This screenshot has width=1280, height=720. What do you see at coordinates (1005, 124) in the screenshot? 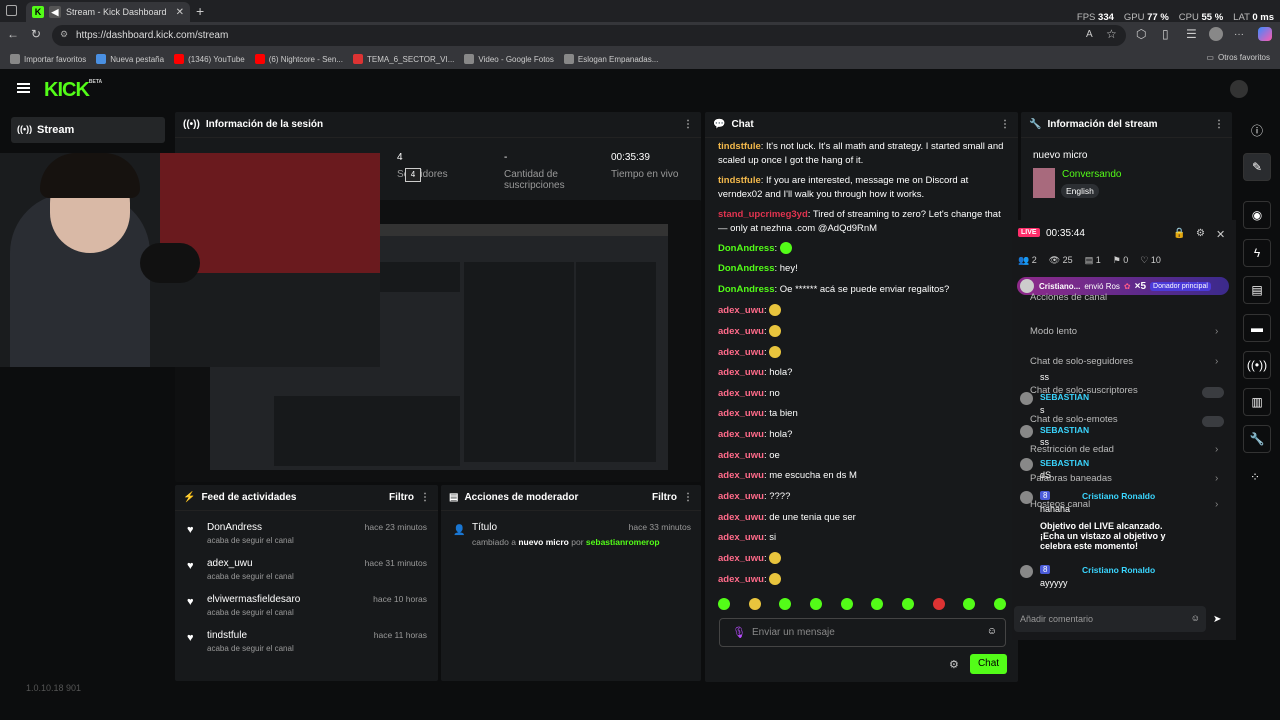
I see `chat-menu-icon: ⋮` at bounding box center [1005, 124].